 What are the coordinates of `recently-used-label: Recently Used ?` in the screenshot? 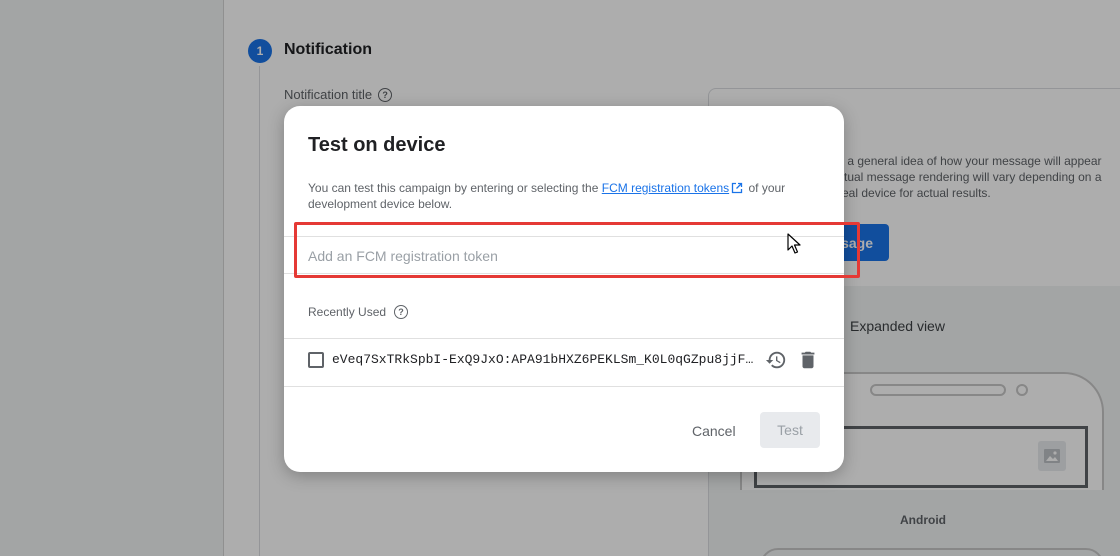 It's located at (358, 312).